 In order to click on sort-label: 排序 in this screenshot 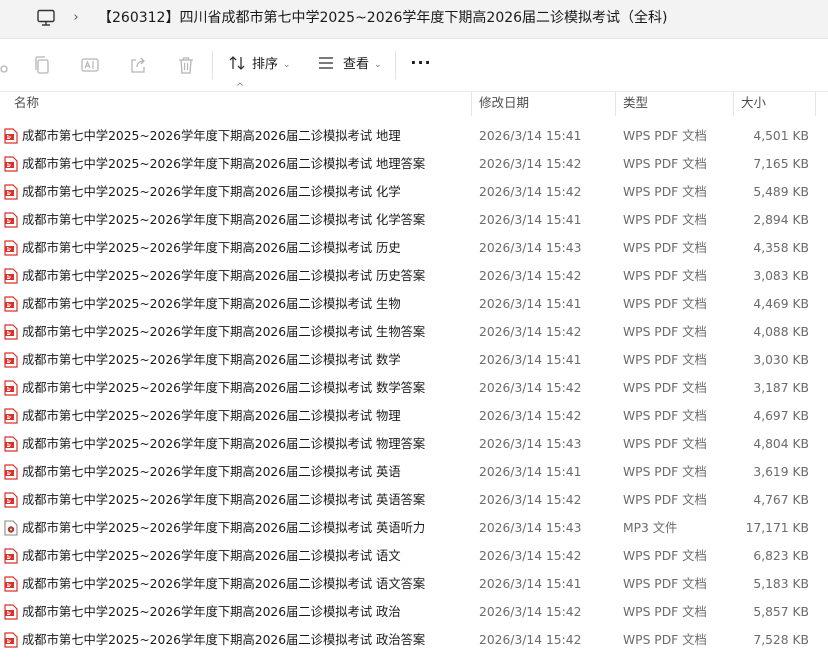, I will do `click(265, 64)`.